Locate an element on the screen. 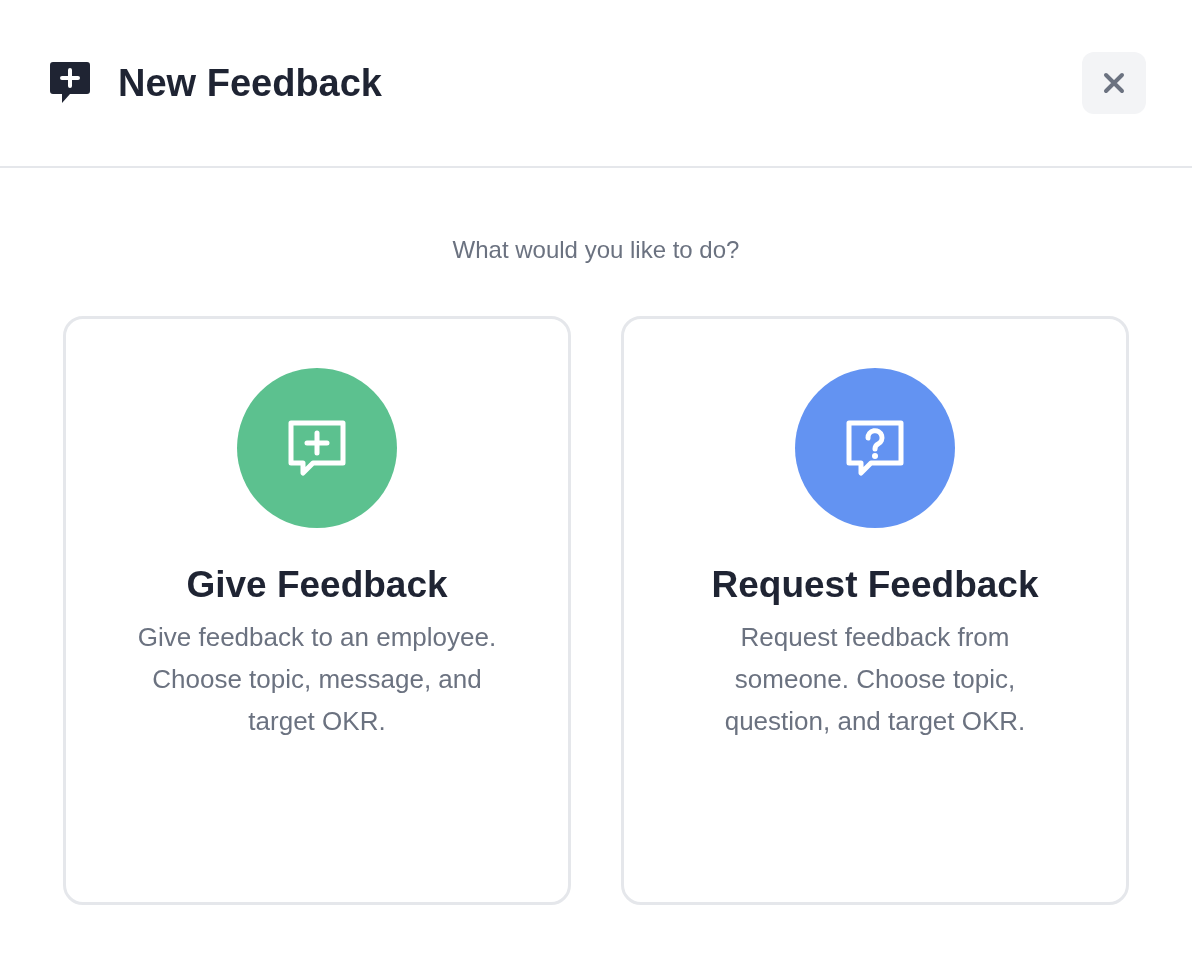 This screenshot has width=1192, height=975. close-button is located at coordinates (1114, 83).